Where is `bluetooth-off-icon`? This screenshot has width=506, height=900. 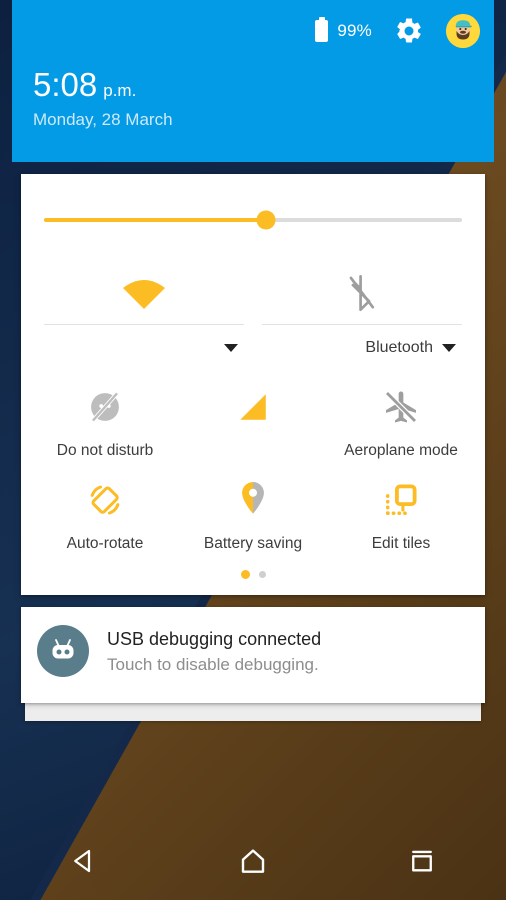 bluetooth-off-icon is located at coordinates (362, 293).